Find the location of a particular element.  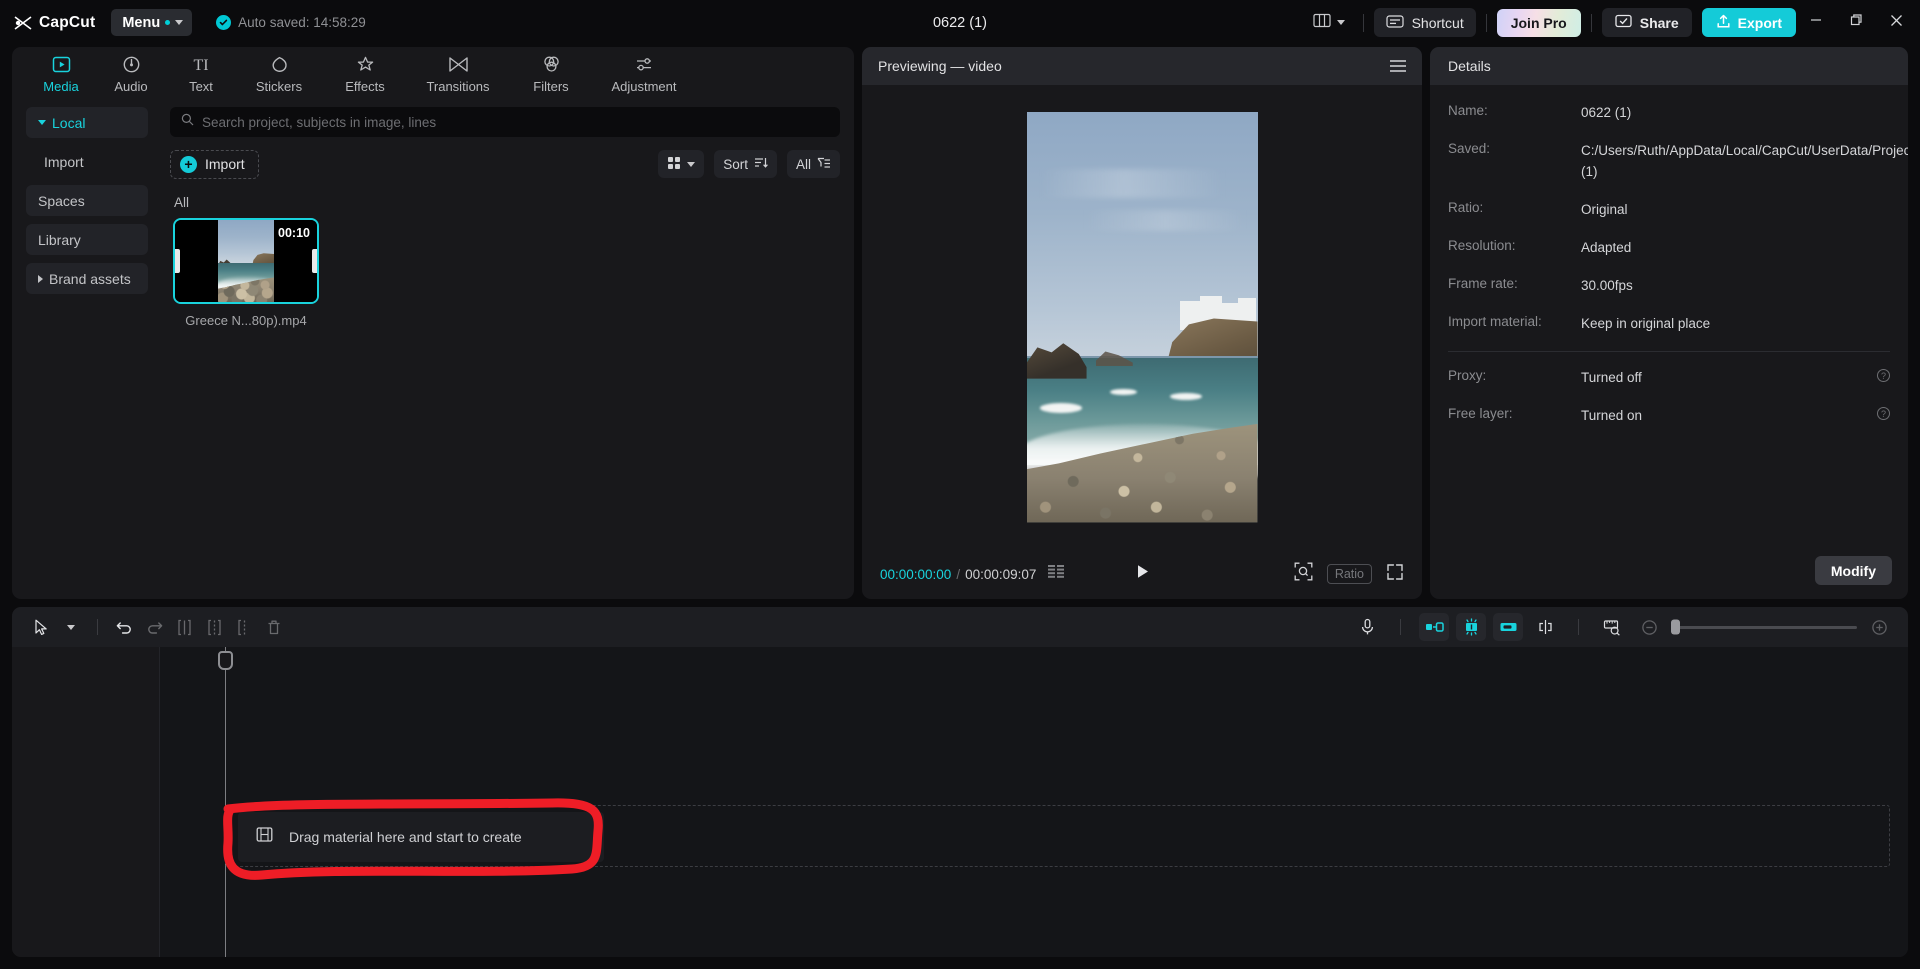

timeline-drop-track: Drag material here and start to create is located at coordinates (1057, 836).